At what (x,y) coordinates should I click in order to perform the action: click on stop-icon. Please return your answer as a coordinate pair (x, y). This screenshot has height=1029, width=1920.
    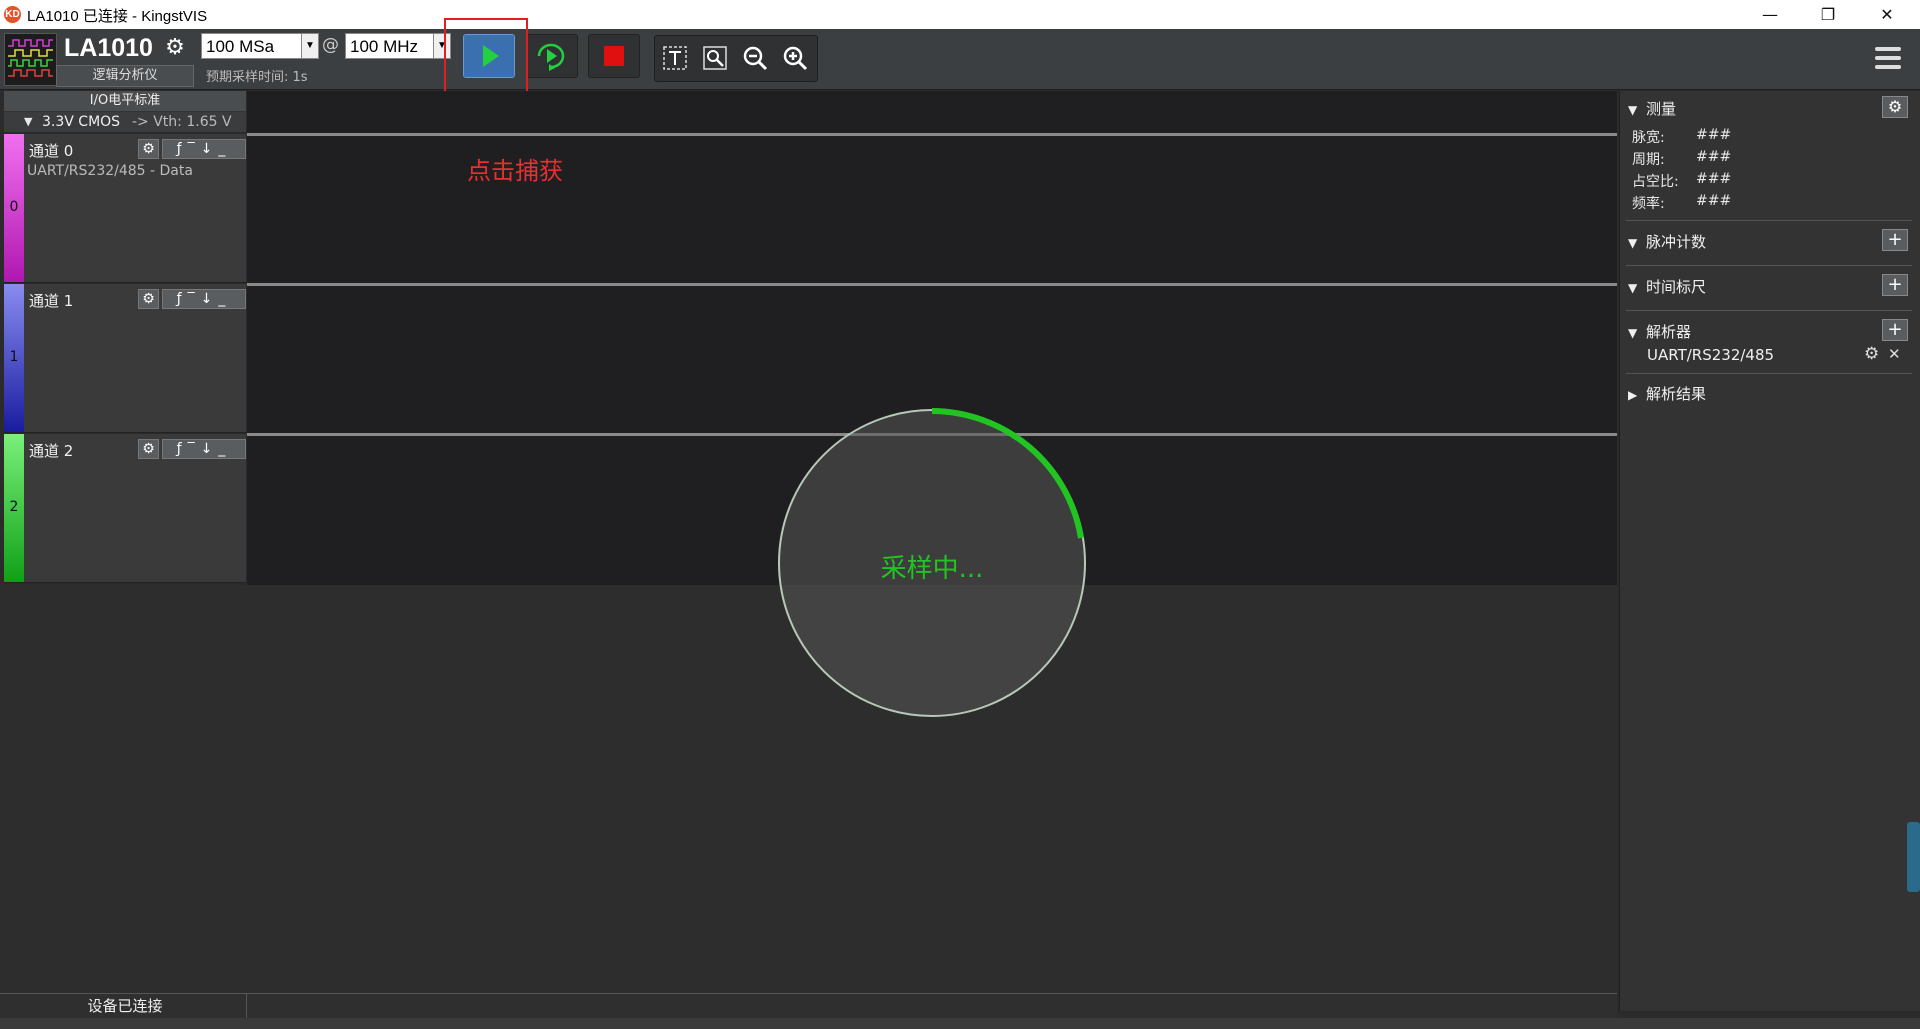
    Looking at the image, I should click on (614, 56).